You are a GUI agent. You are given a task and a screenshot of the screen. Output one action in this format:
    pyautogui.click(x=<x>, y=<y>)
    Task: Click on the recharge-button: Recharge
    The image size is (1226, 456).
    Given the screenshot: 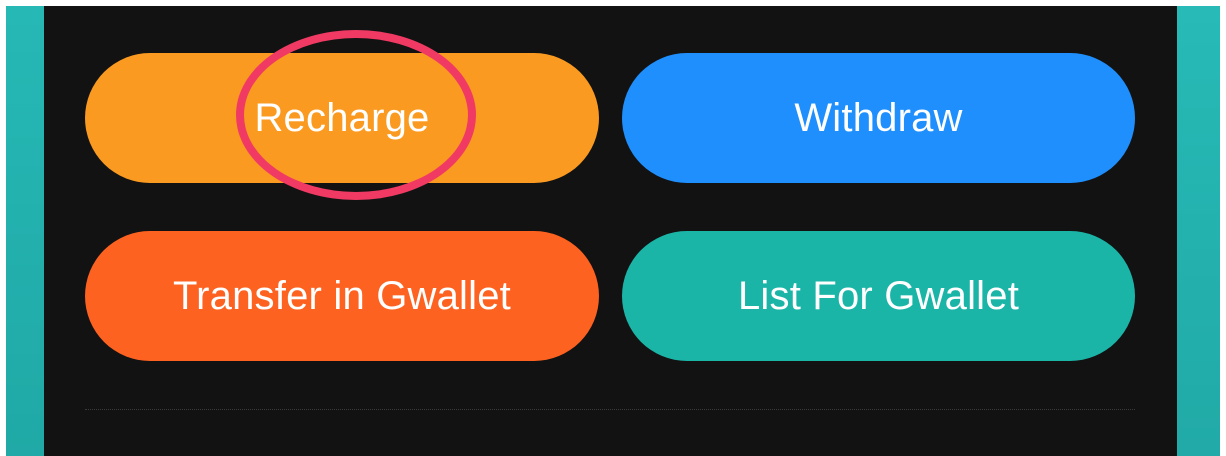 What is the action you would take?
    pyautogui.click(x=342, y=118)
    